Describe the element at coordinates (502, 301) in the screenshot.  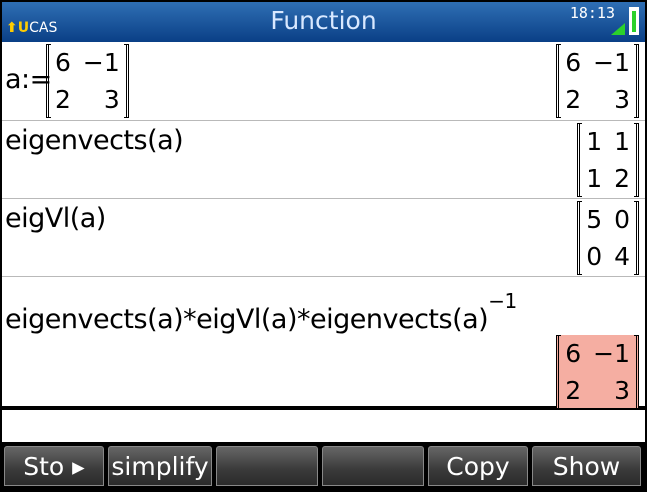
I see `exponent: −1` at that location.